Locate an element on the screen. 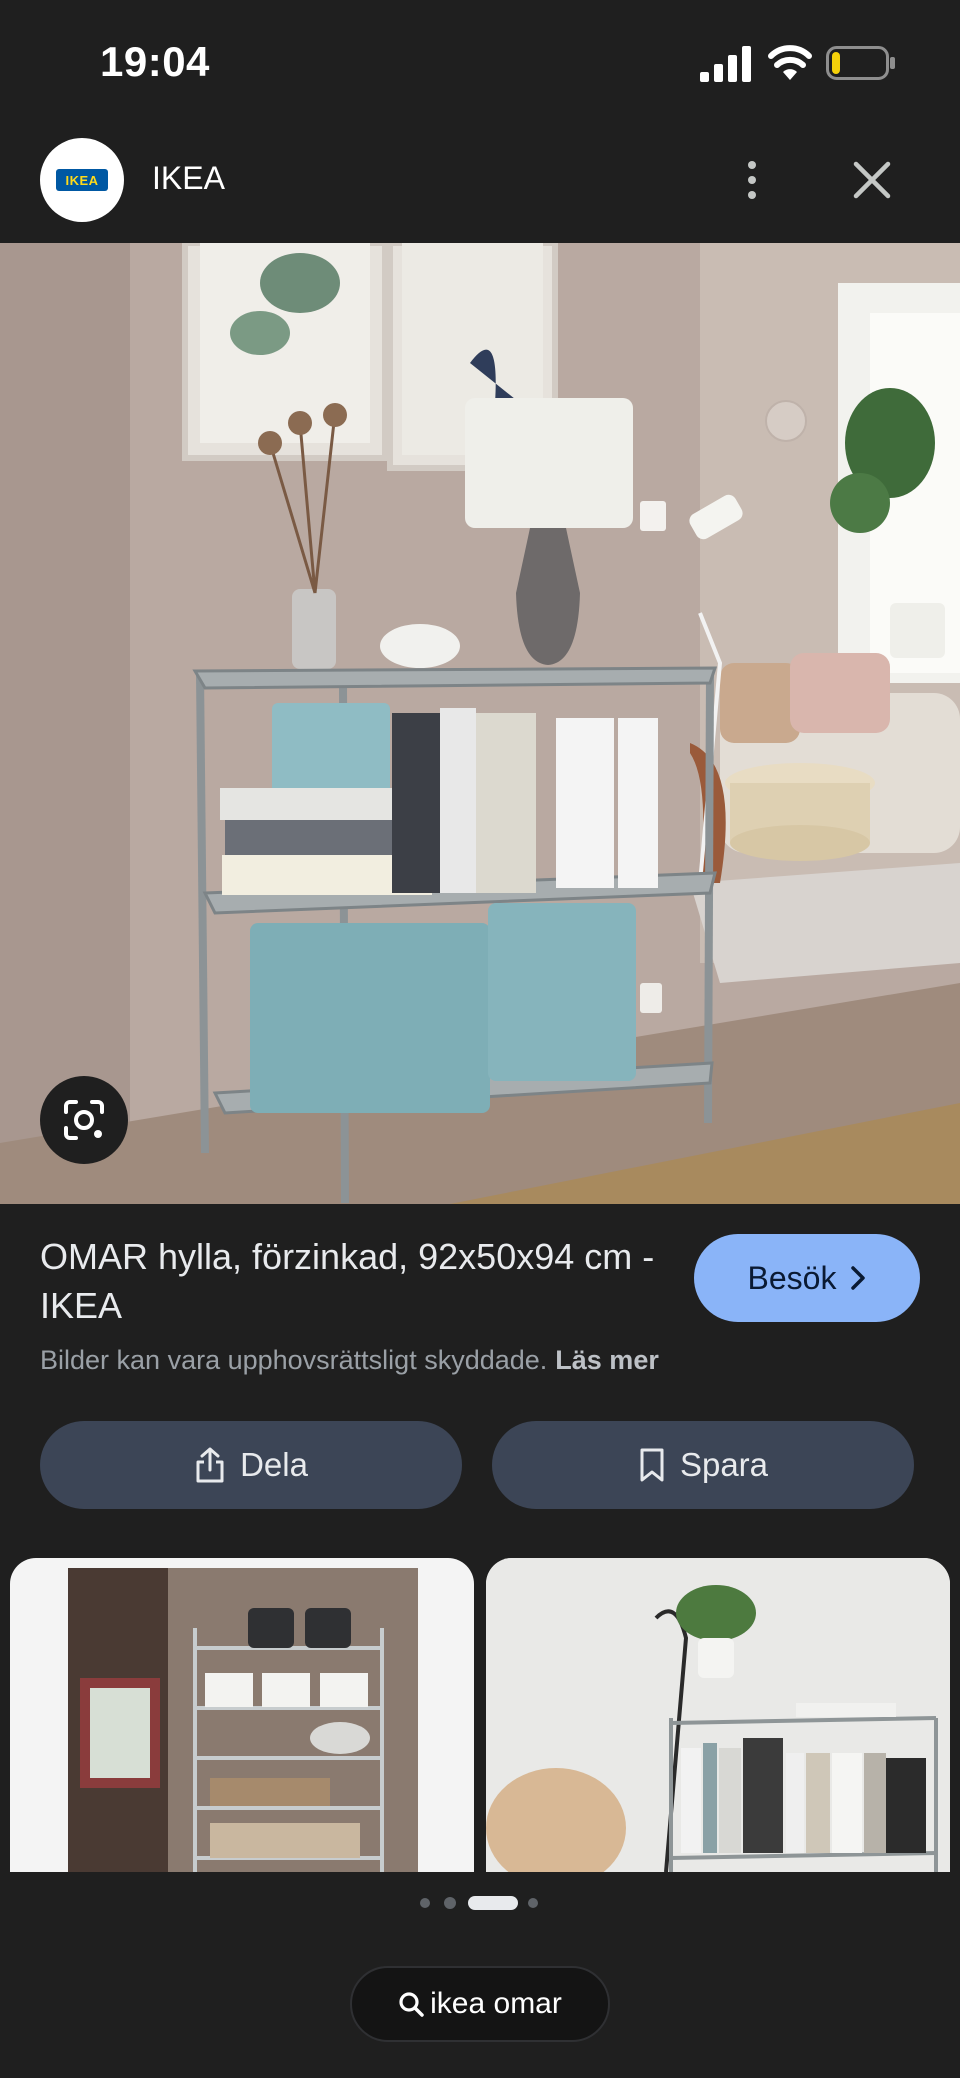  visit-button: Besök is located at coordinates (807, 1278).